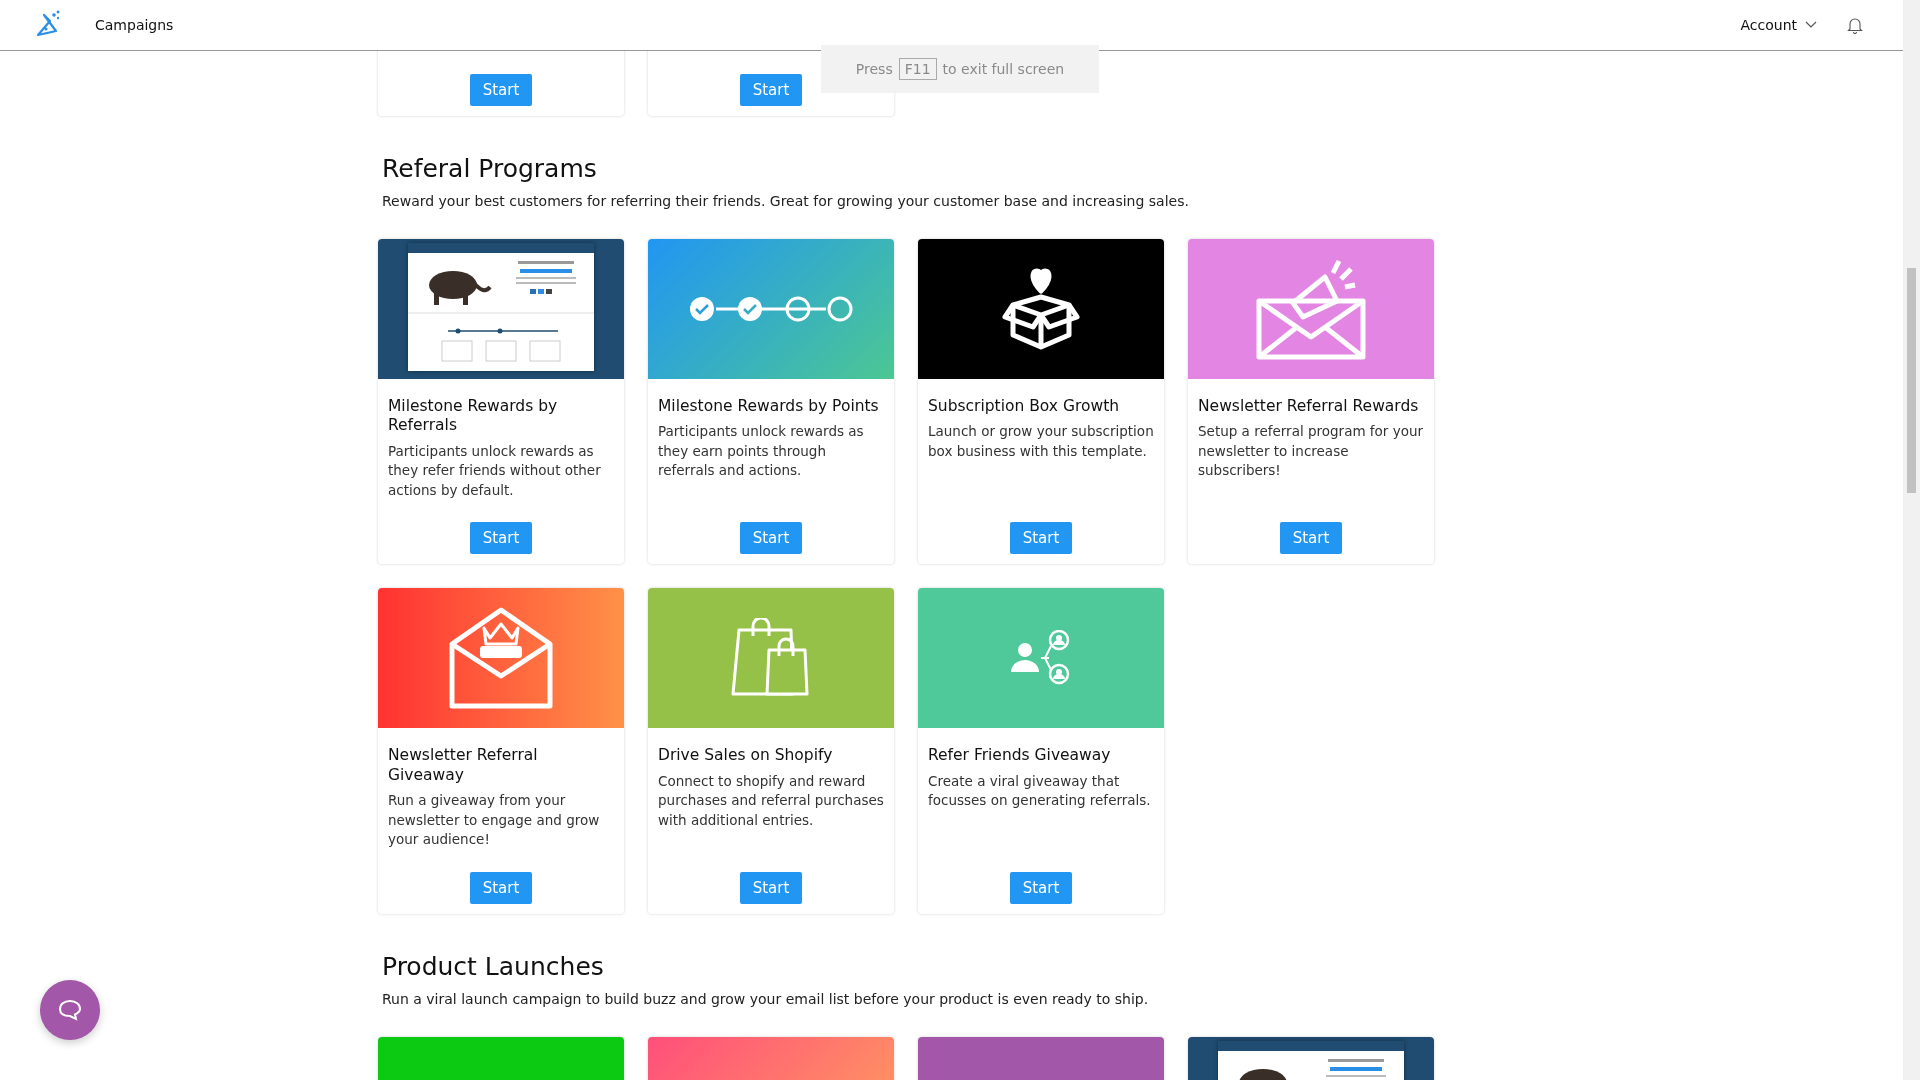  What do you see at coordinates (771, 800) in the screenshot?
I see `card-description: Connect to shopify and reward purchases and referral purchases with additional entries.` at bounding box center [771, 800].